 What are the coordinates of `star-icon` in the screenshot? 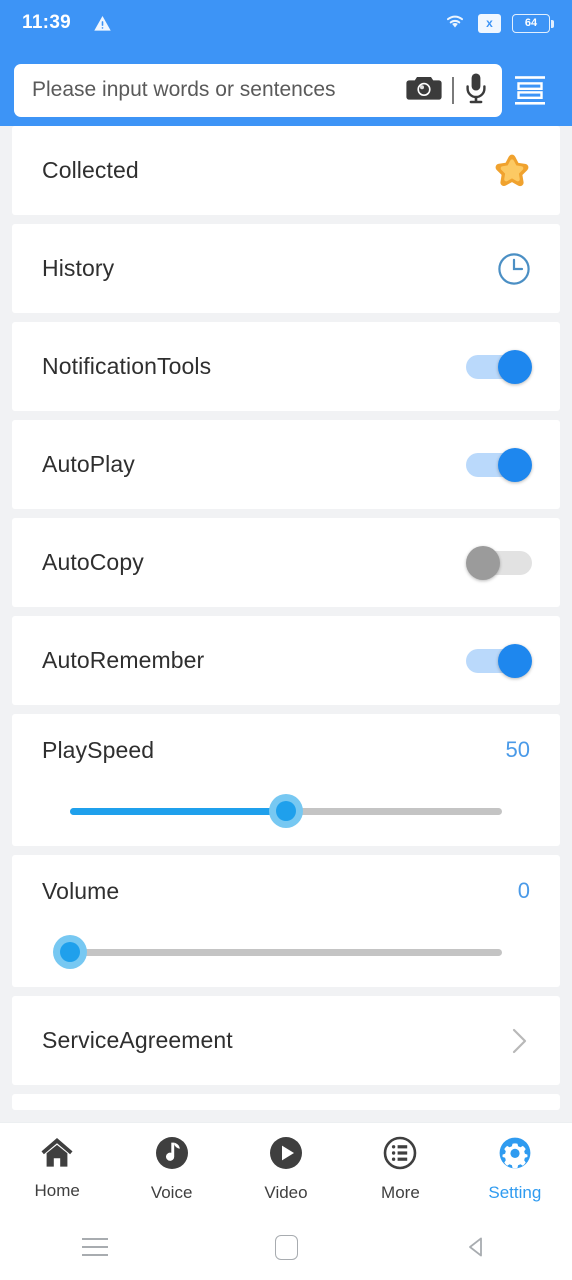 It's located at (512, 171).